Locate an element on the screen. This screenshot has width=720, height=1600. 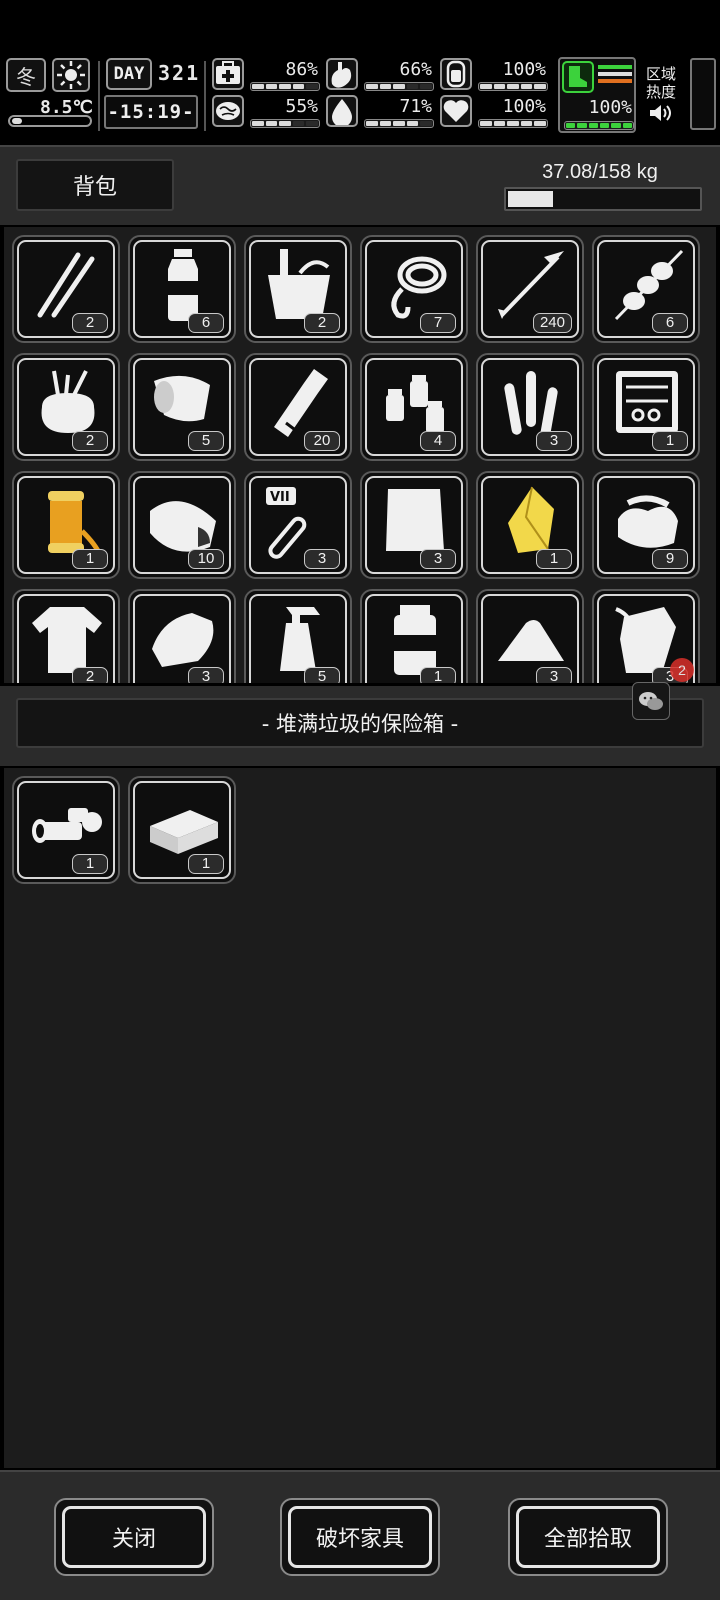
item-slot: 4 is located at coordinates (414, 407).